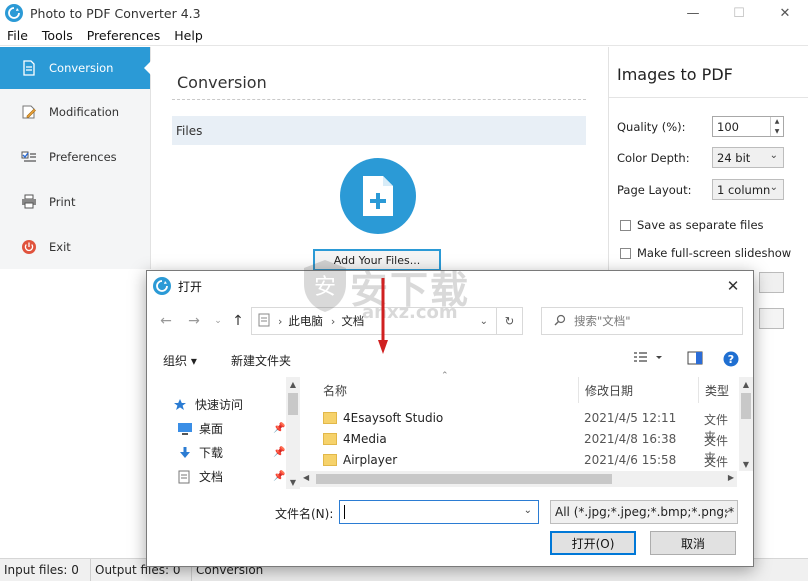  What do you see at coordinates (194, 321) in the screenshot?
I see `forward-arrow-icon: →` at bounding box center [194, 321].